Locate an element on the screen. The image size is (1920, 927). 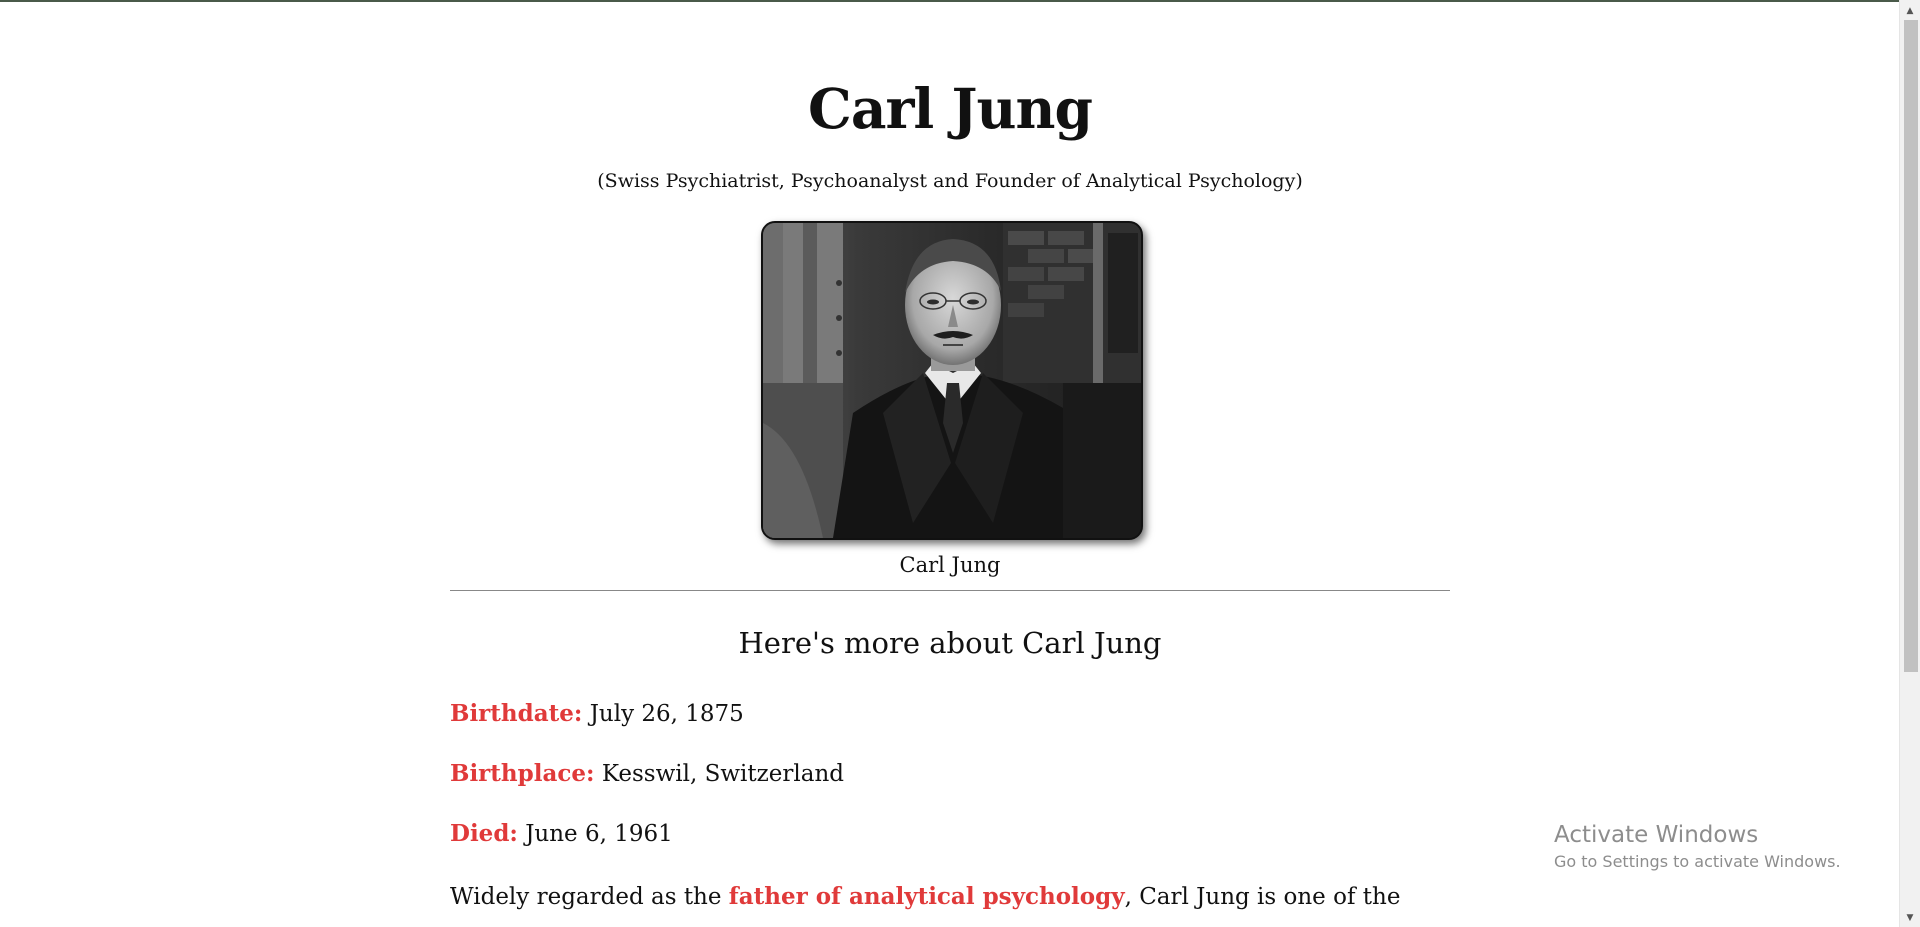
fact-value-died: June 6, 1961 is located at coordinates (599, 834).